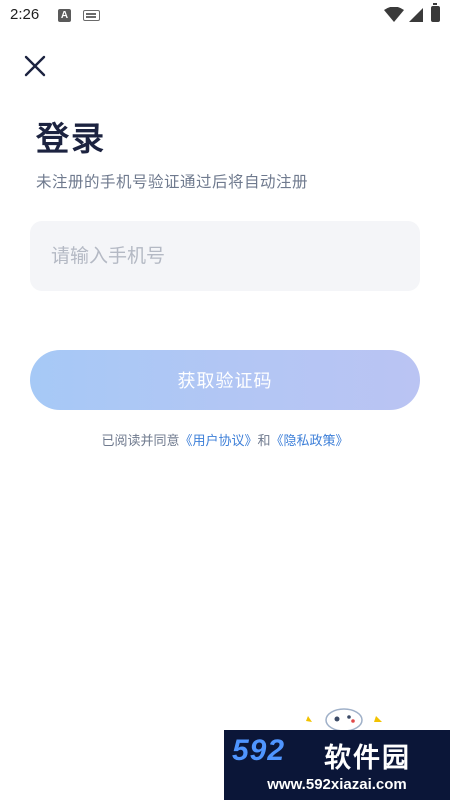 The image size is (450, 800). I want to click on get-verification-code-button: 获取验证码, so click(225, 380).